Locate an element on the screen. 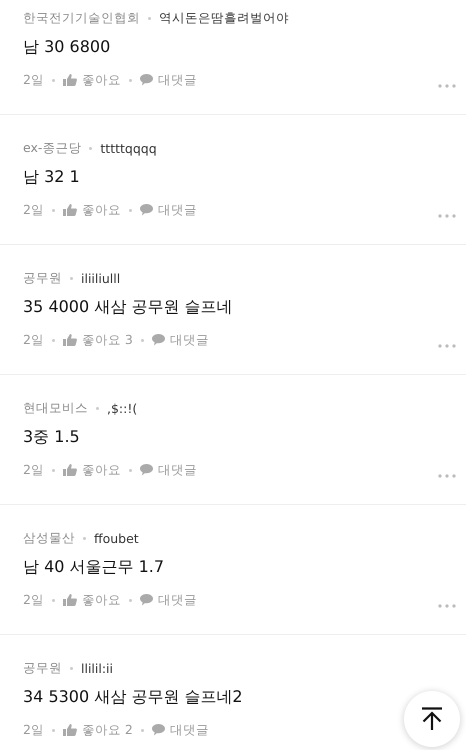  comment-text: 남 40 서울근무 1.7 is located at coordinates (94, 567).